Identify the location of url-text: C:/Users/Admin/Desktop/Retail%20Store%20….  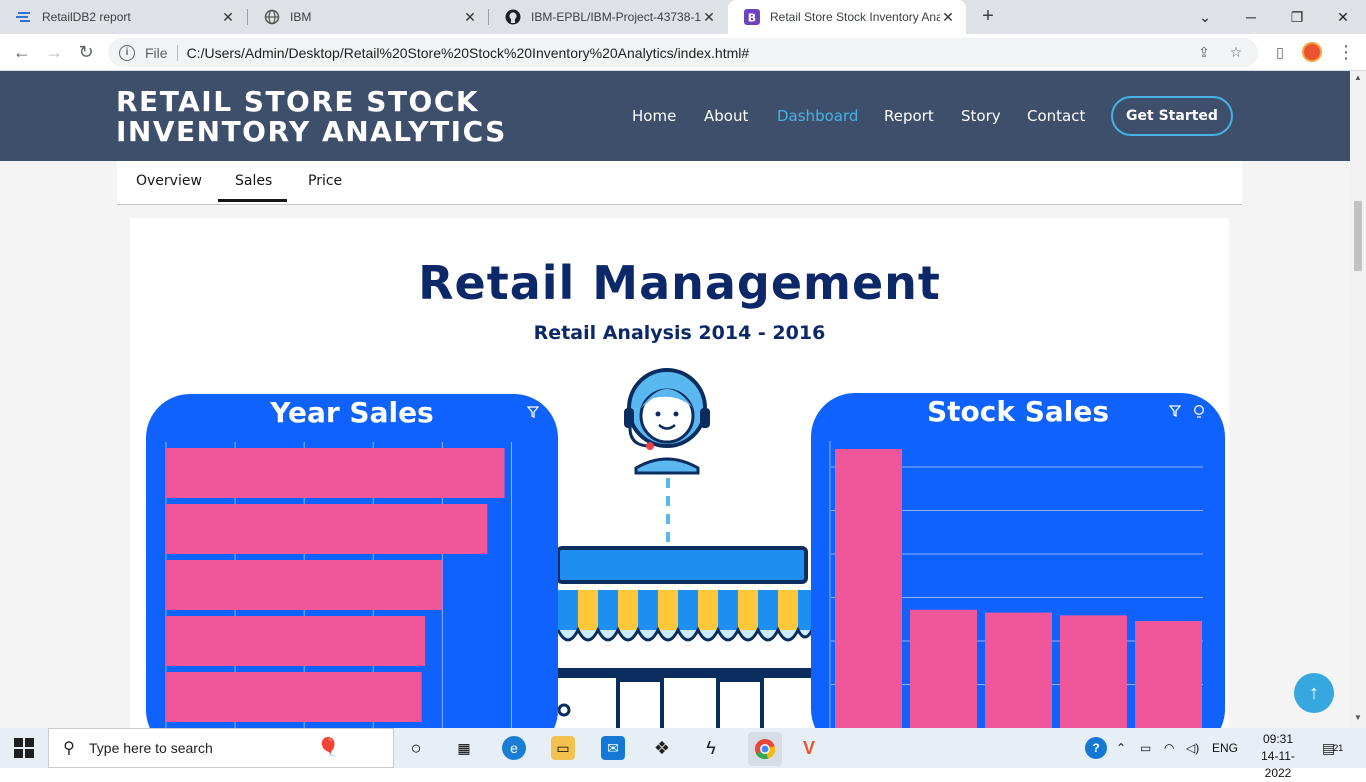
(690, 53).